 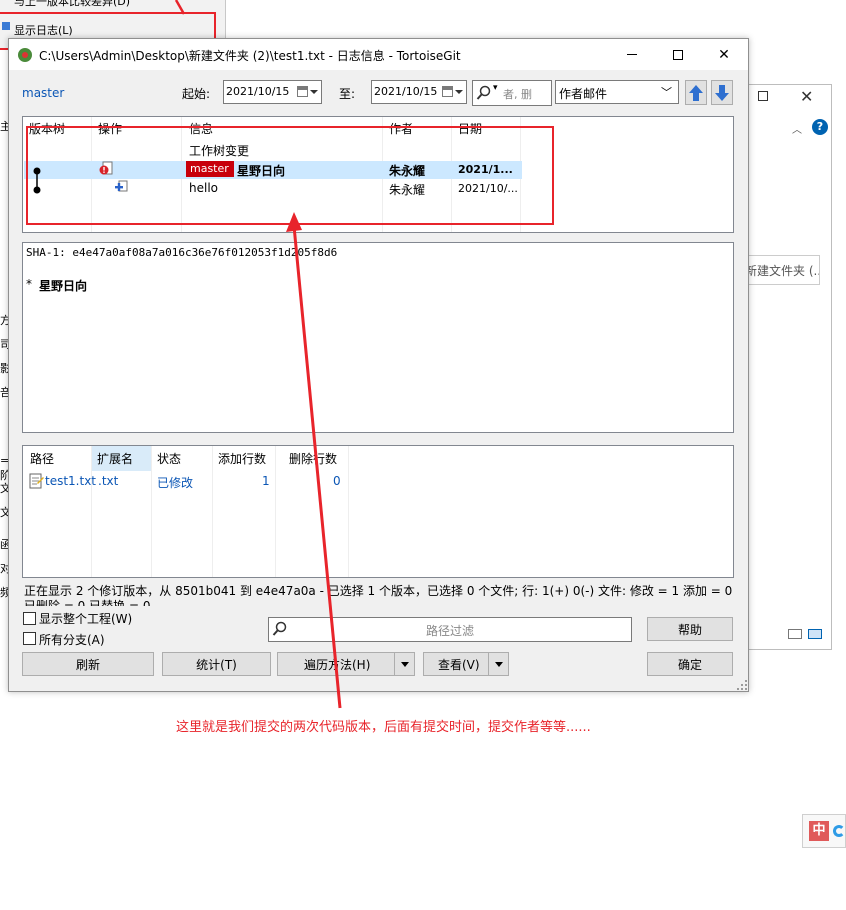 What do you see at coordinates (819, 831) in the screenshot?
I see `ime-language-label: 中` at bounding box center [819, 831].